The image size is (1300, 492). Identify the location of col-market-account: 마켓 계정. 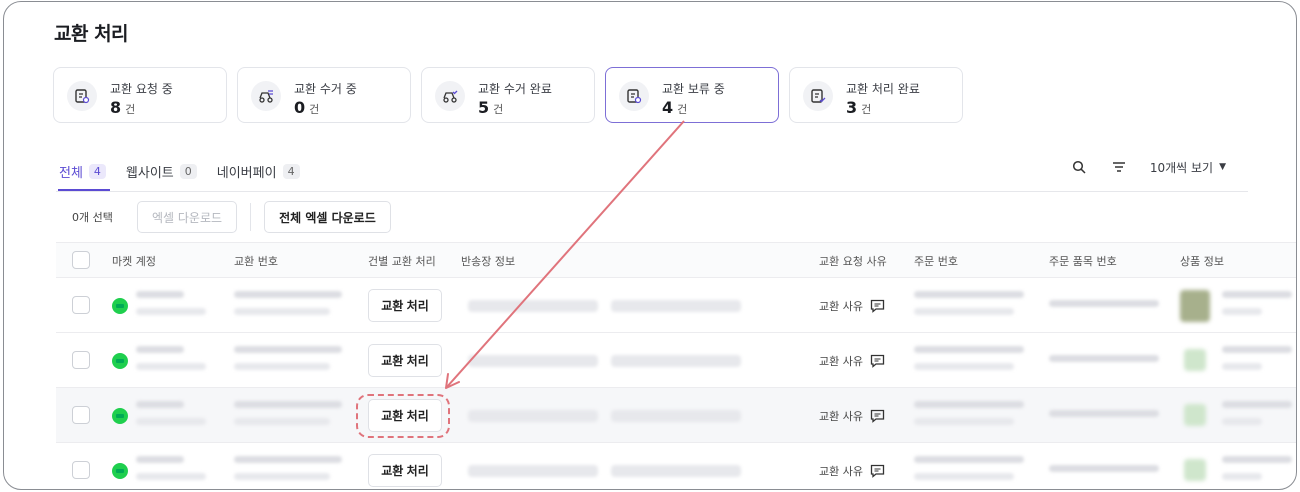
(134, 261).